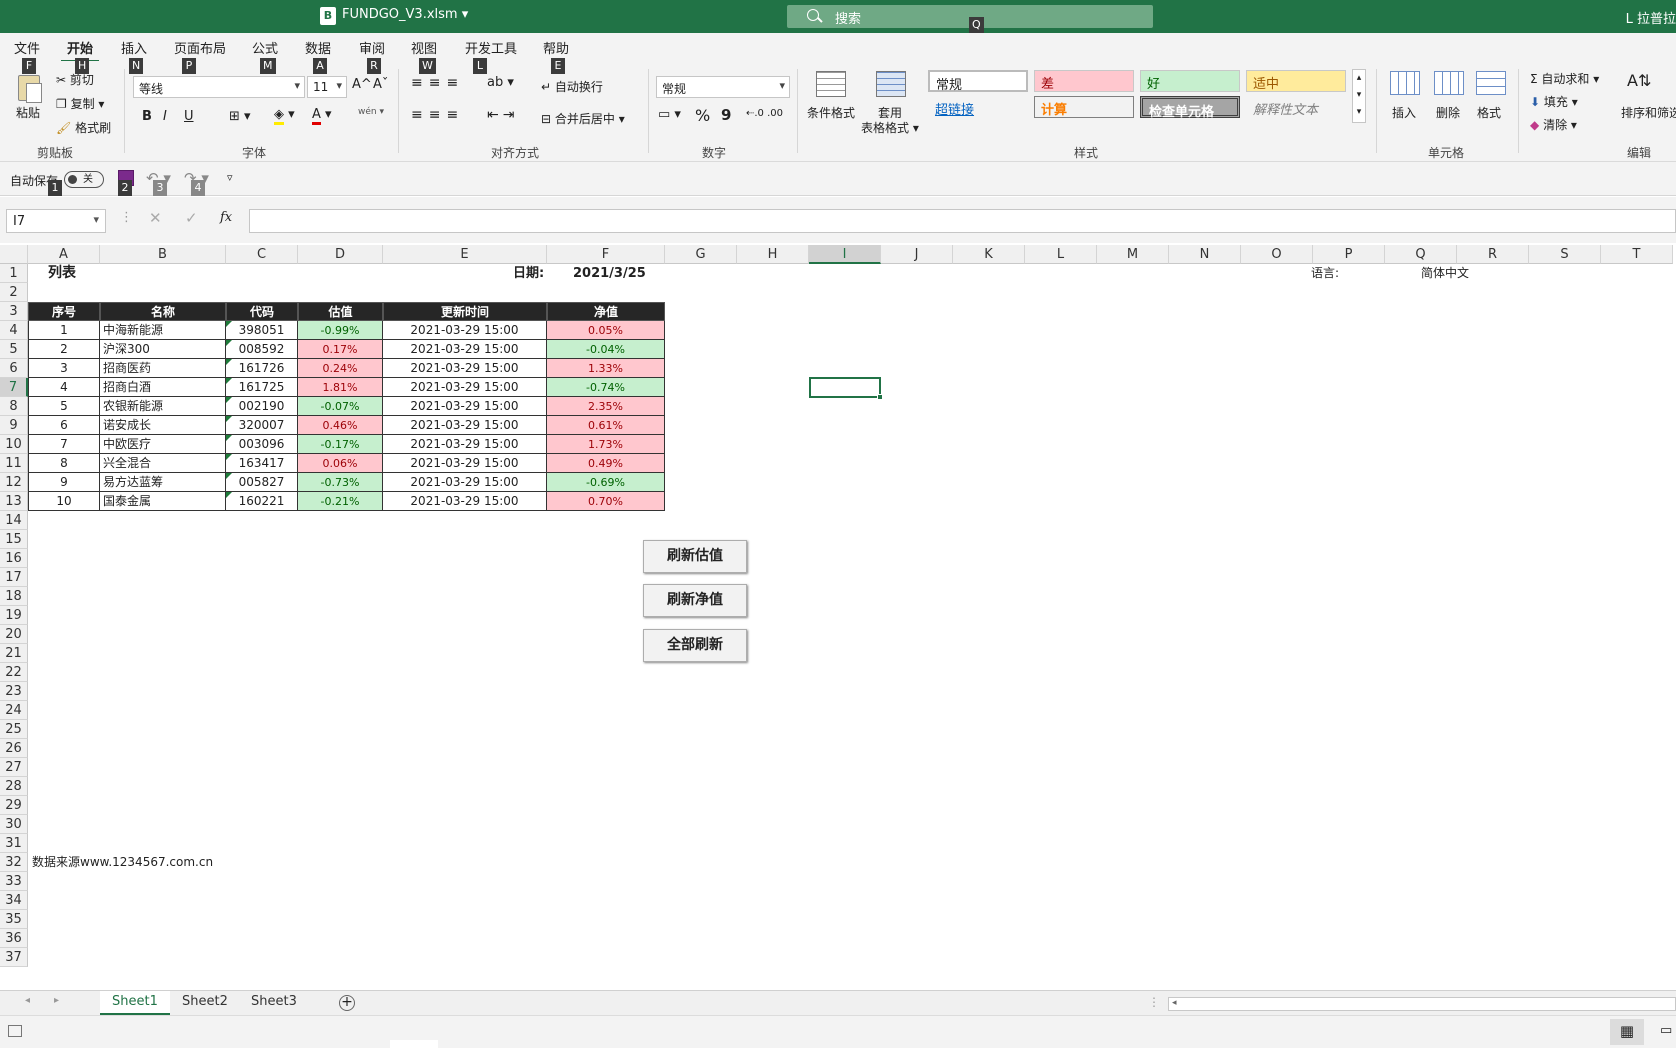 The height and width of the screenshot is (1048, 1676). Describe the element at coordinates (163, 254) in the screenshot. I see `column-header-B: B` at that location.